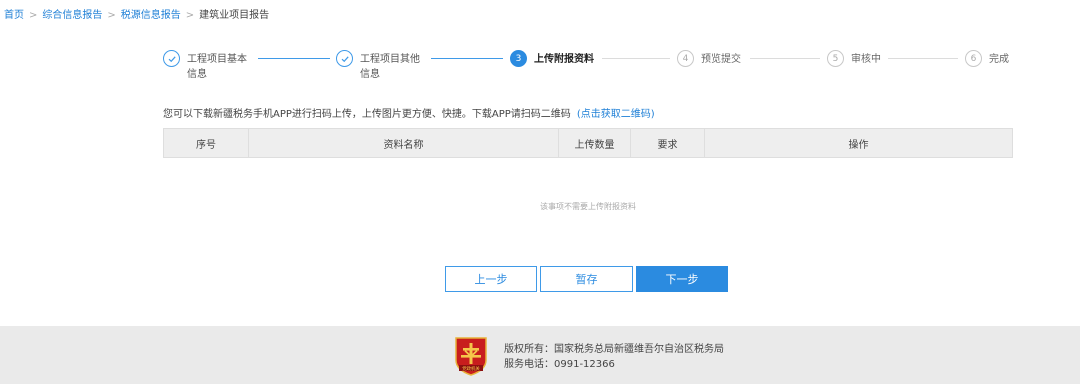 Image resolution: width=1080 pixels, height=384 pixels. I want to click on step-1-label-line2: 信息, so click(197, 74).